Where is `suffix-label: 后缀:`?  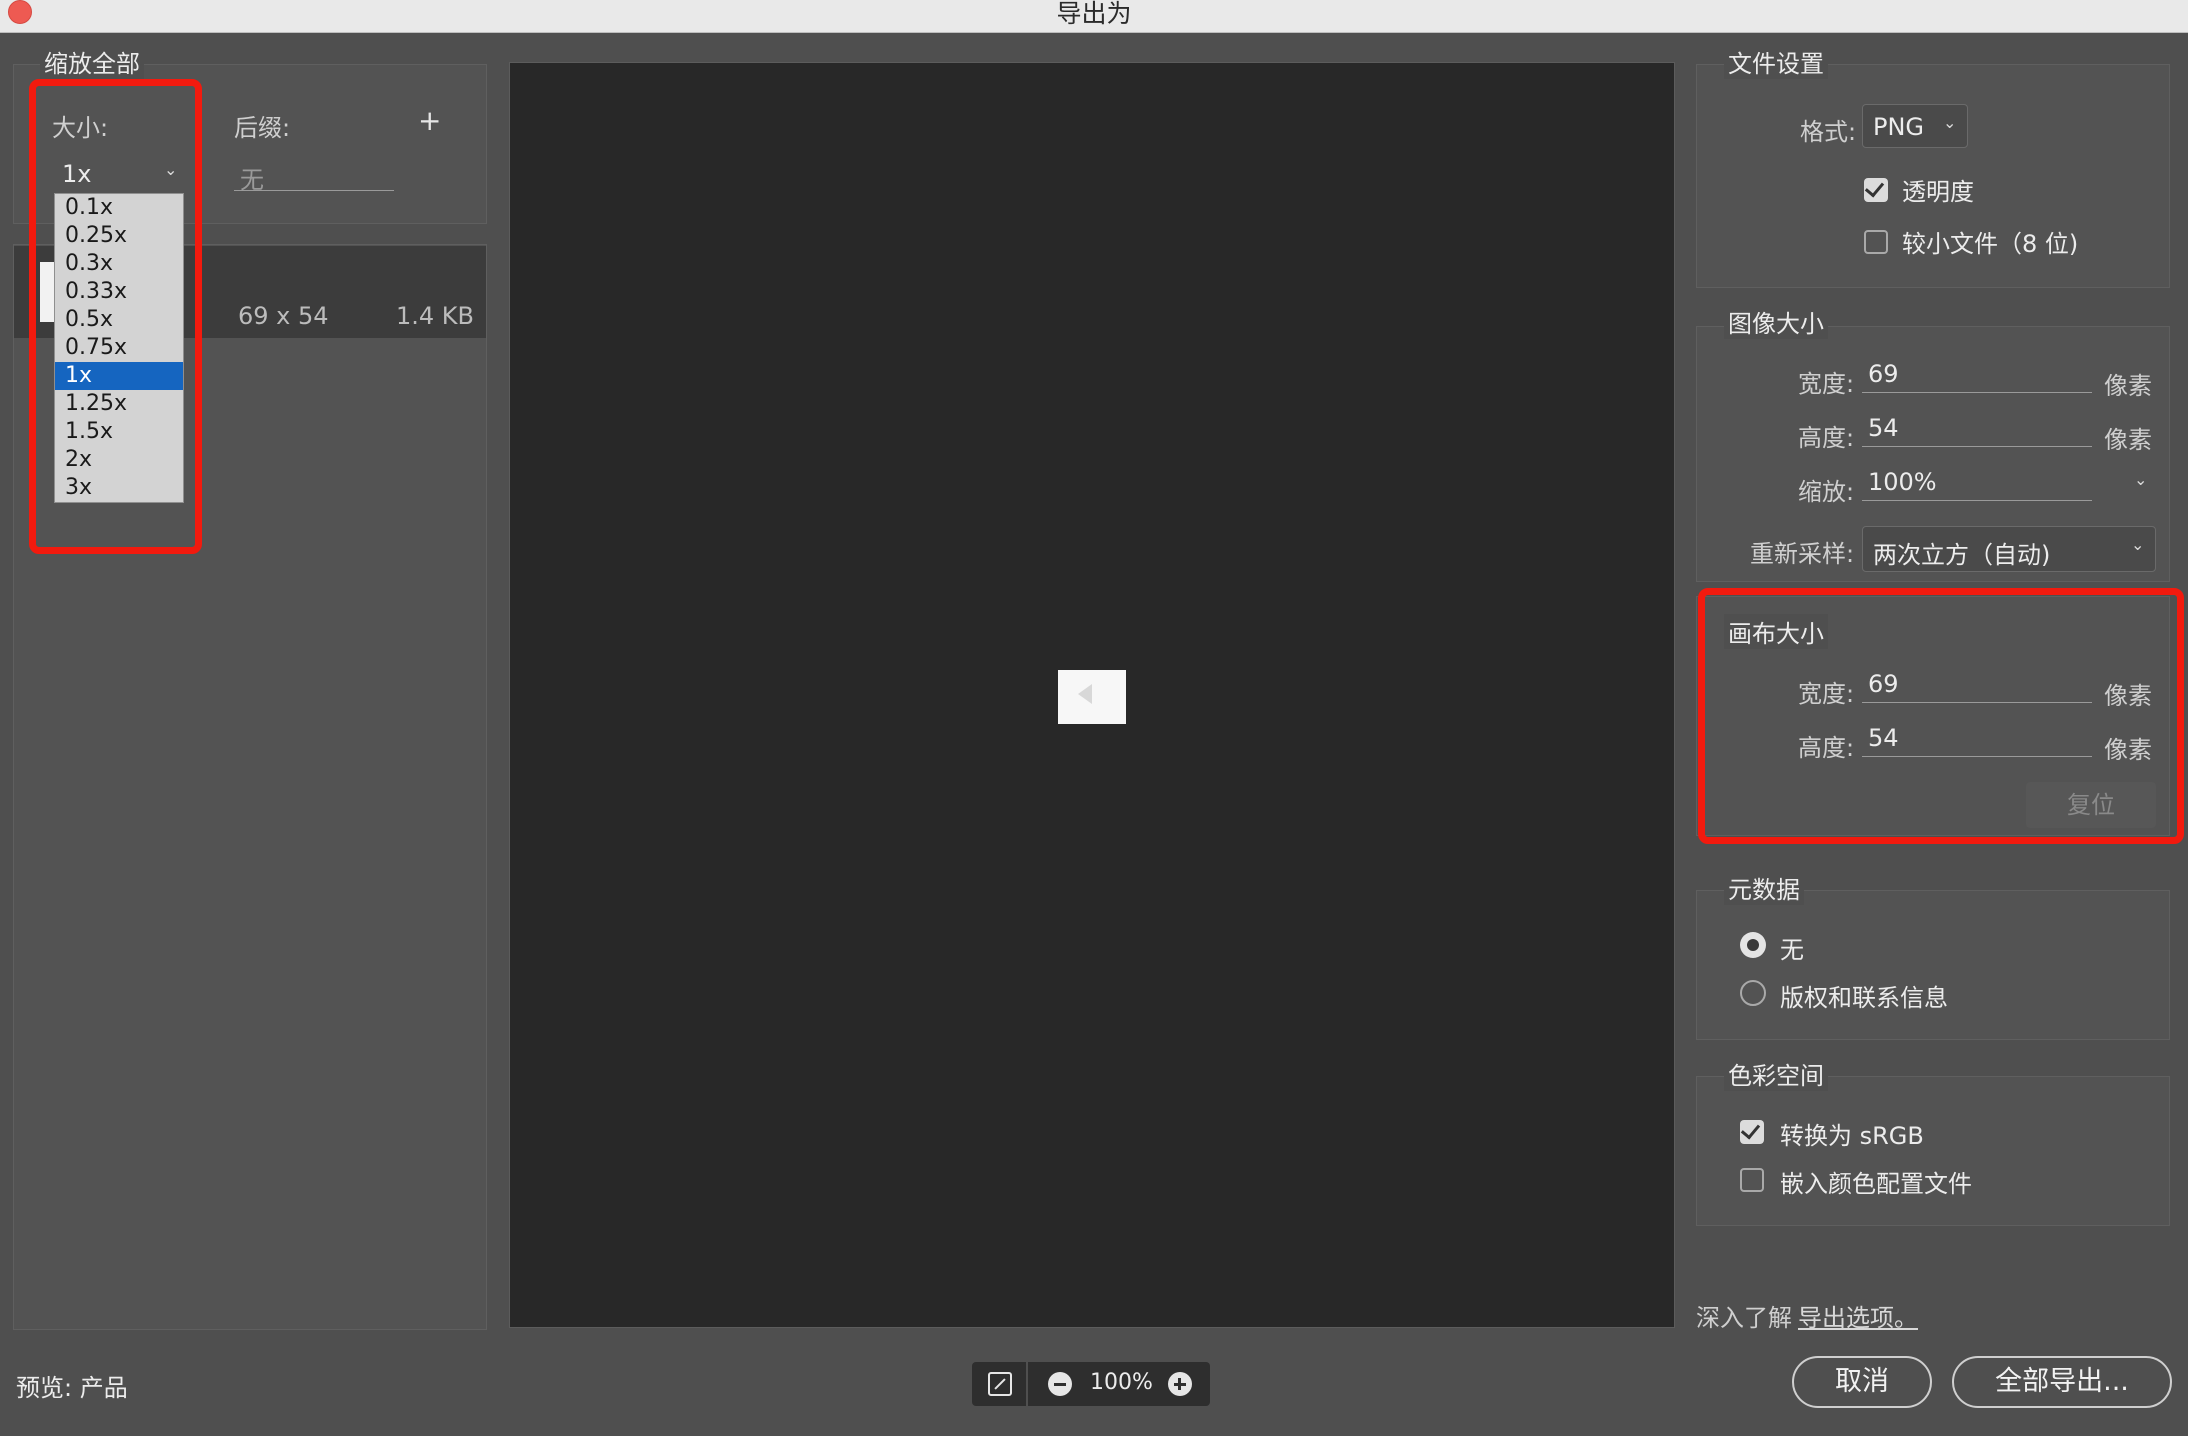
suffix-label: 后缀: is located at coordinates (262, 128).